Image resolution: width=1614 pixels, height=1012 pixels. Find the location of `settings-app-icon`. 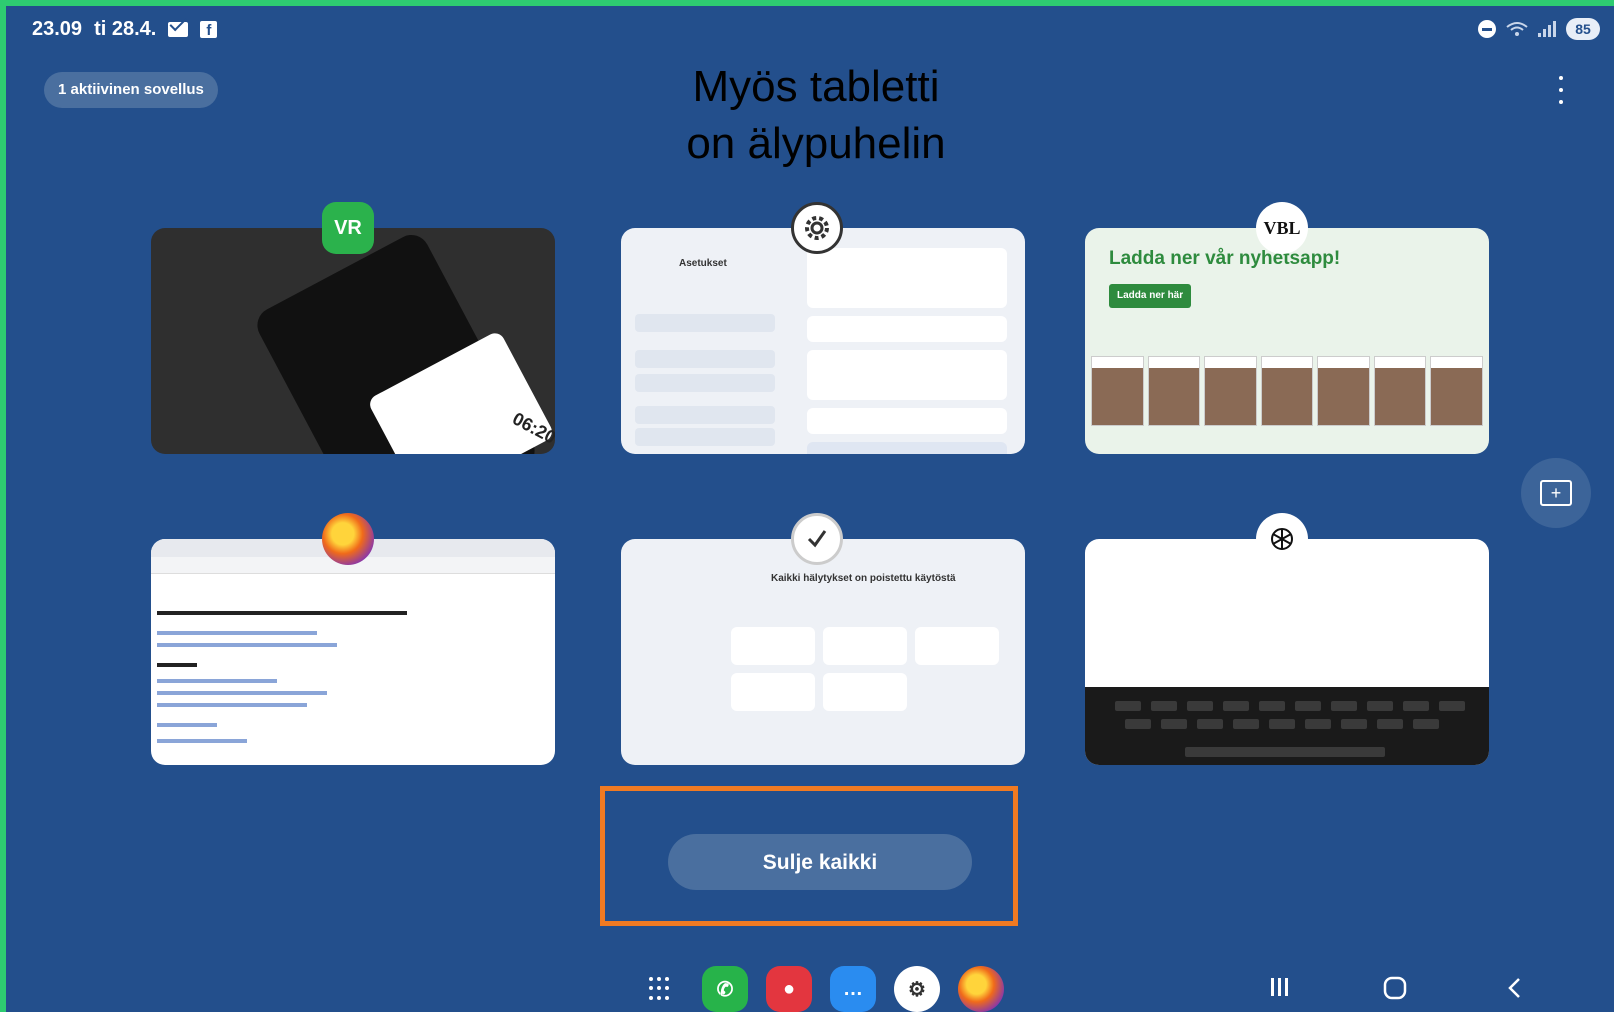

settings-app-icon is located at coordinates (817, 228).